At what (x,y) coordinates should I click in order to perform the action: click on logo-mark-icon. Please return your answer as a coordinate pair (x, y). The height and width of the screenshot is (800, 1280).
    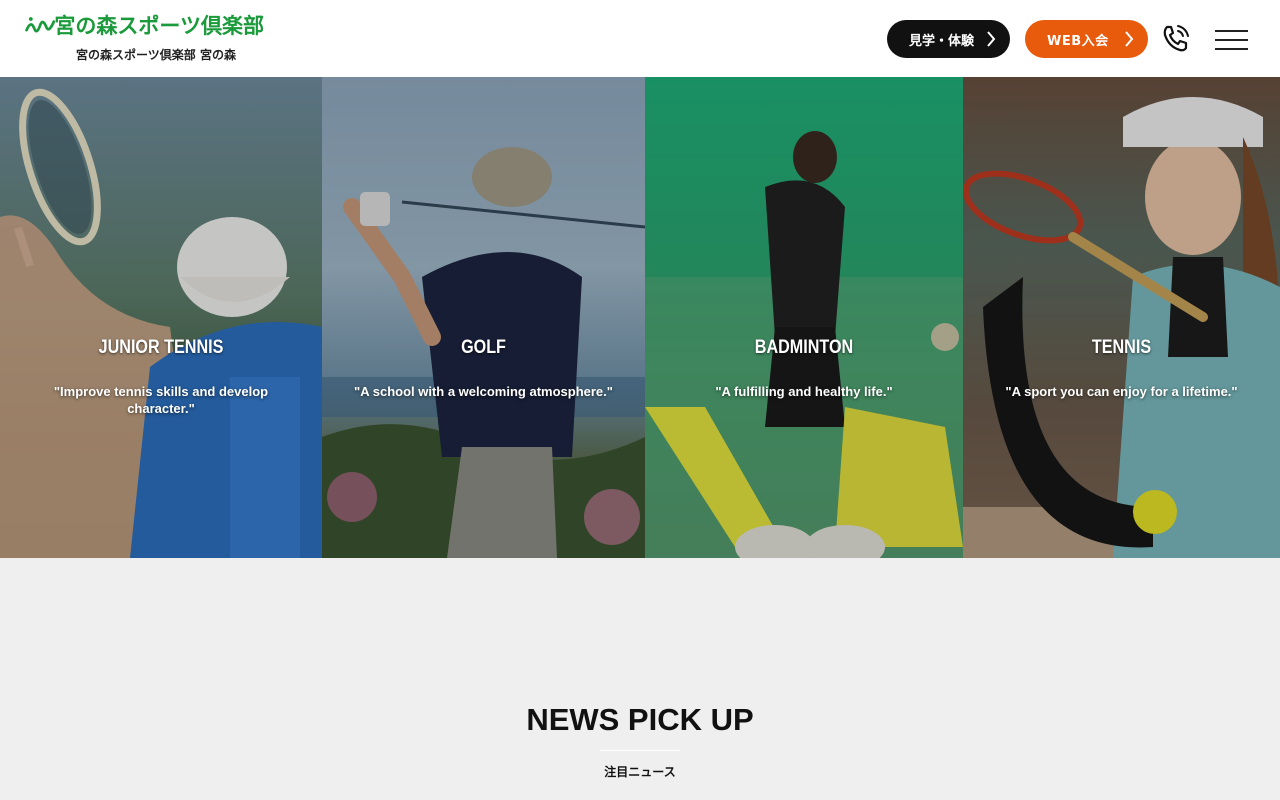
    Looking at the image, I should click on (40, 25).